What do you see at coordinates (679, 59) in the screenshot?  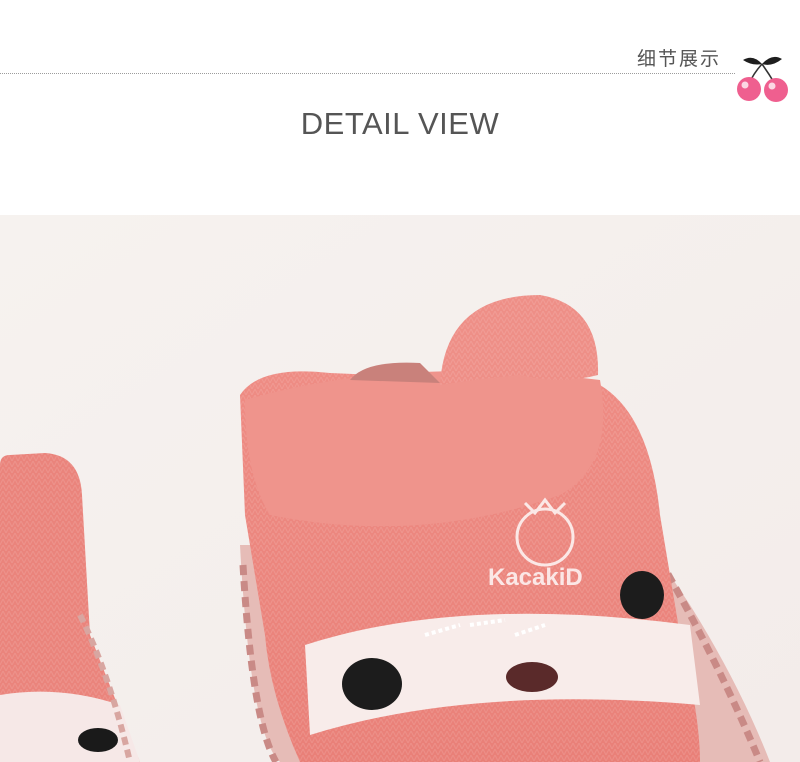 I see `section-label: 细节展示` at bounding box center [679, 59].